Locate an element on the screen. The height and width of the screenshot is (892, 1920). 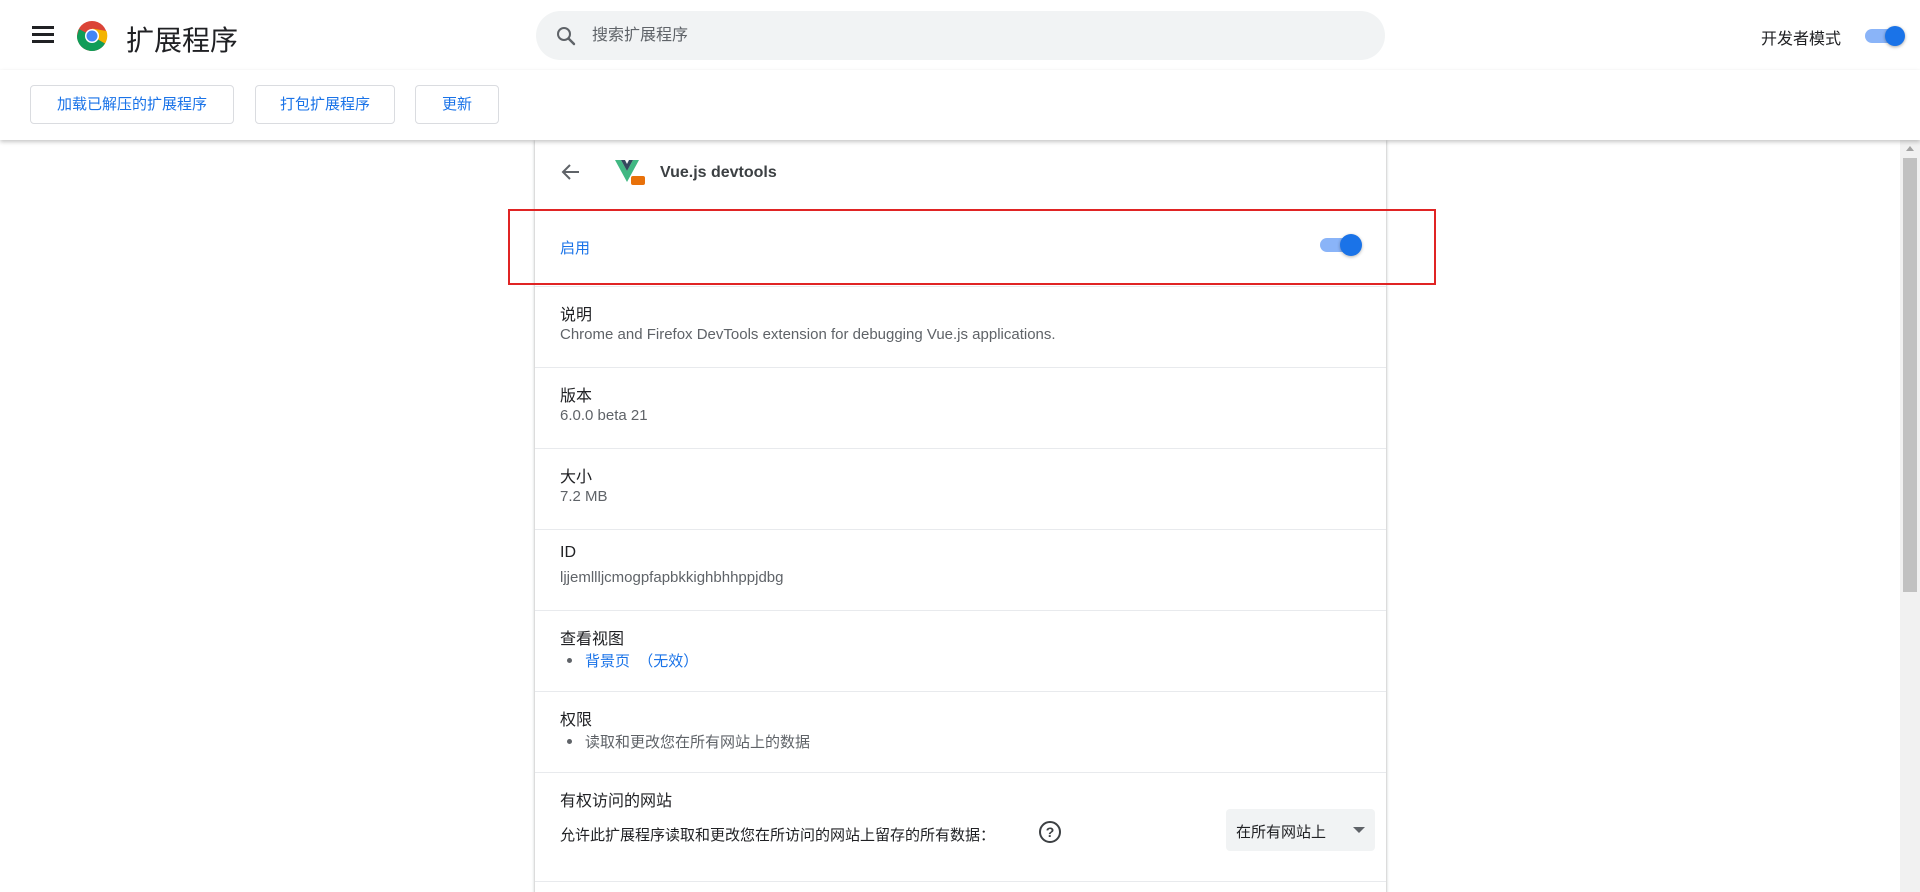
toolbar: 扩展程序 开发者模式 is located at coordinates (960, 35).